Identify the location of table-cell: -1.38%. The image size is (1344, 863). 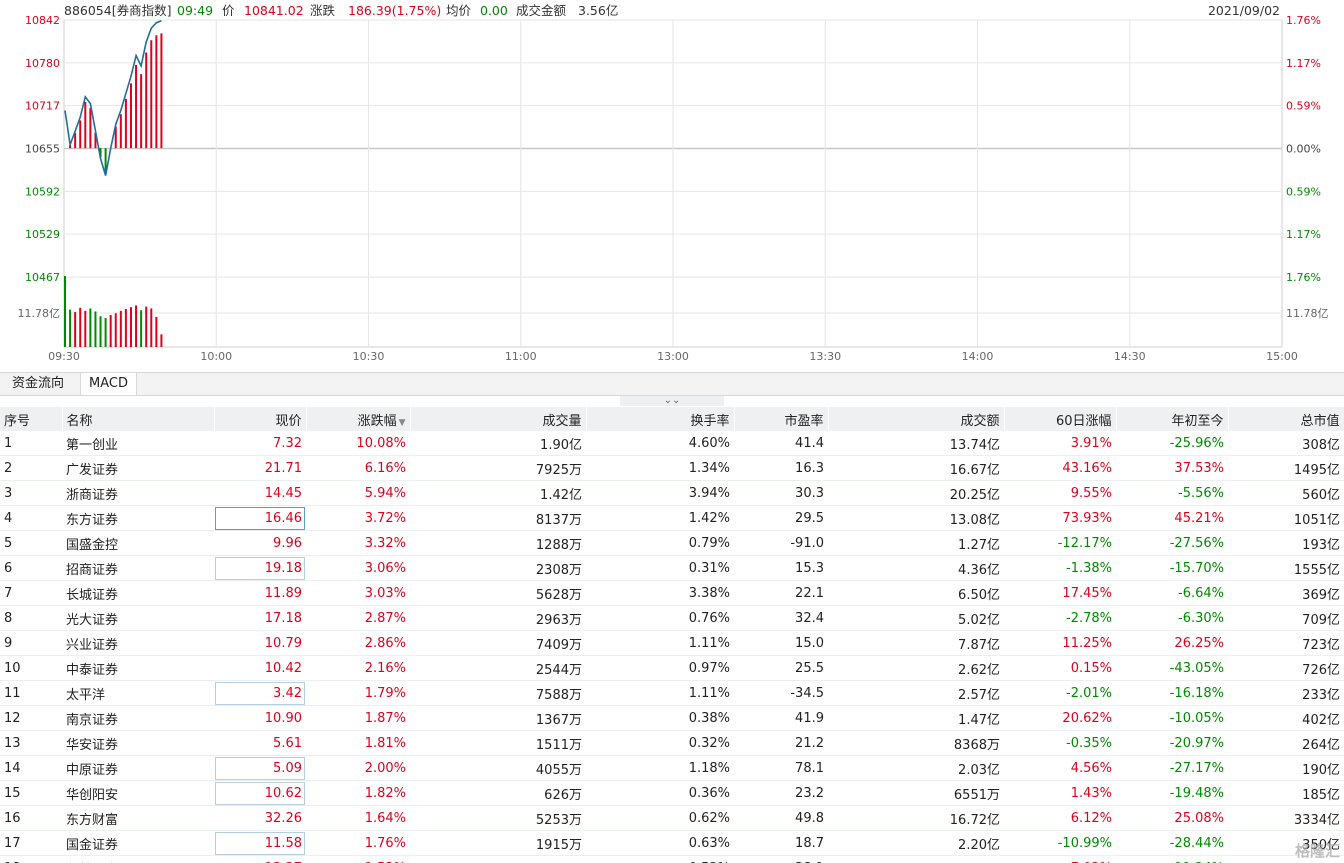
(1089, 568).